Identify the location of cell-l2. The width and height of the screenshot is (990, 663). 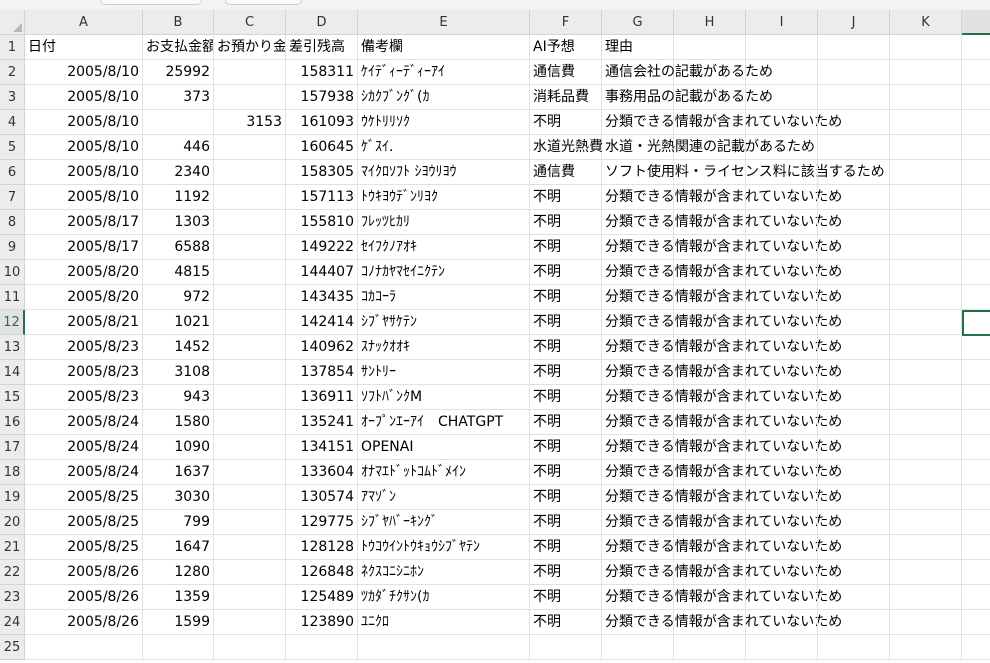
(976, 72).